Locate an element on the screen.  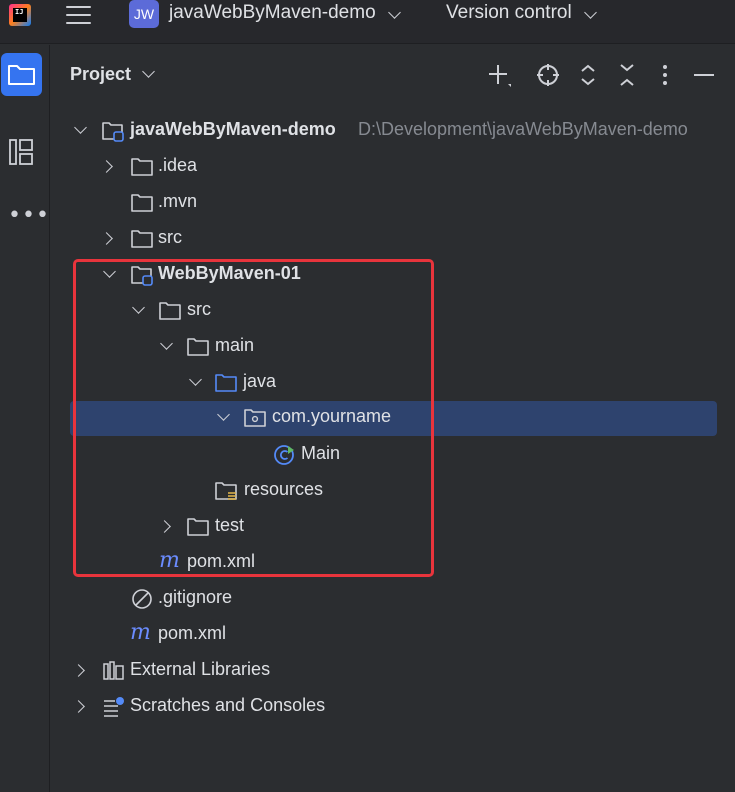
tree-row-idea: .idea is located at coordinates (392, 167).